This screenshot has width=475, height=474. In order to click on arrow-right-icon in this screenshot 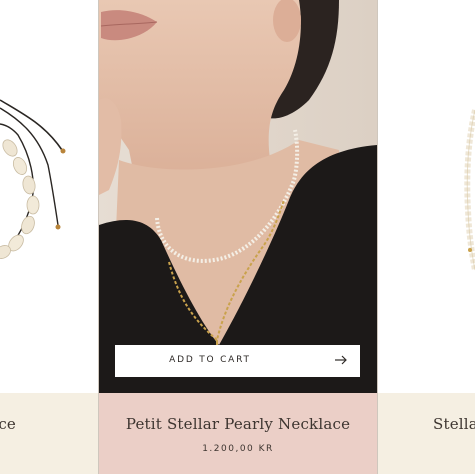, I will do `click(341, 361)`.